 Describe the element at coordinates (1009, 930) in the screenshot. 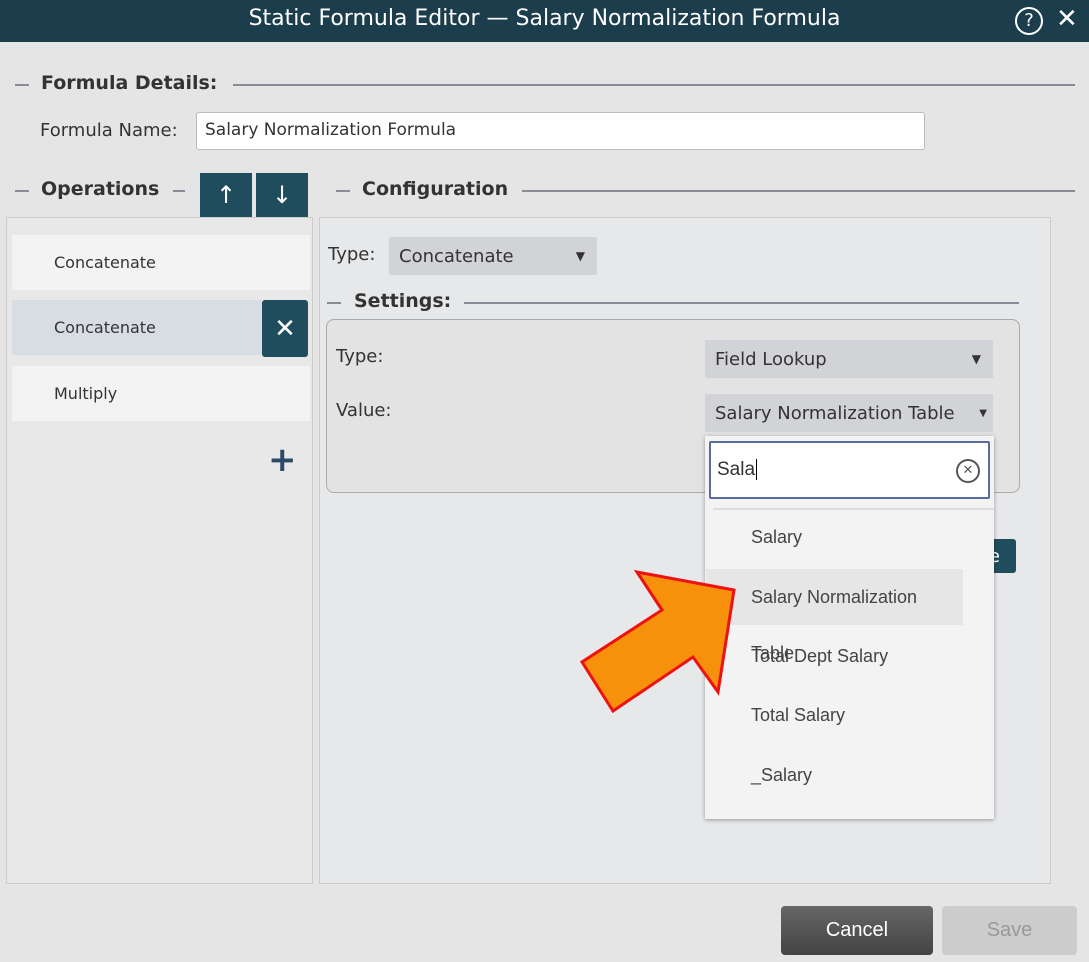

I see `save-button: Save` at that location.